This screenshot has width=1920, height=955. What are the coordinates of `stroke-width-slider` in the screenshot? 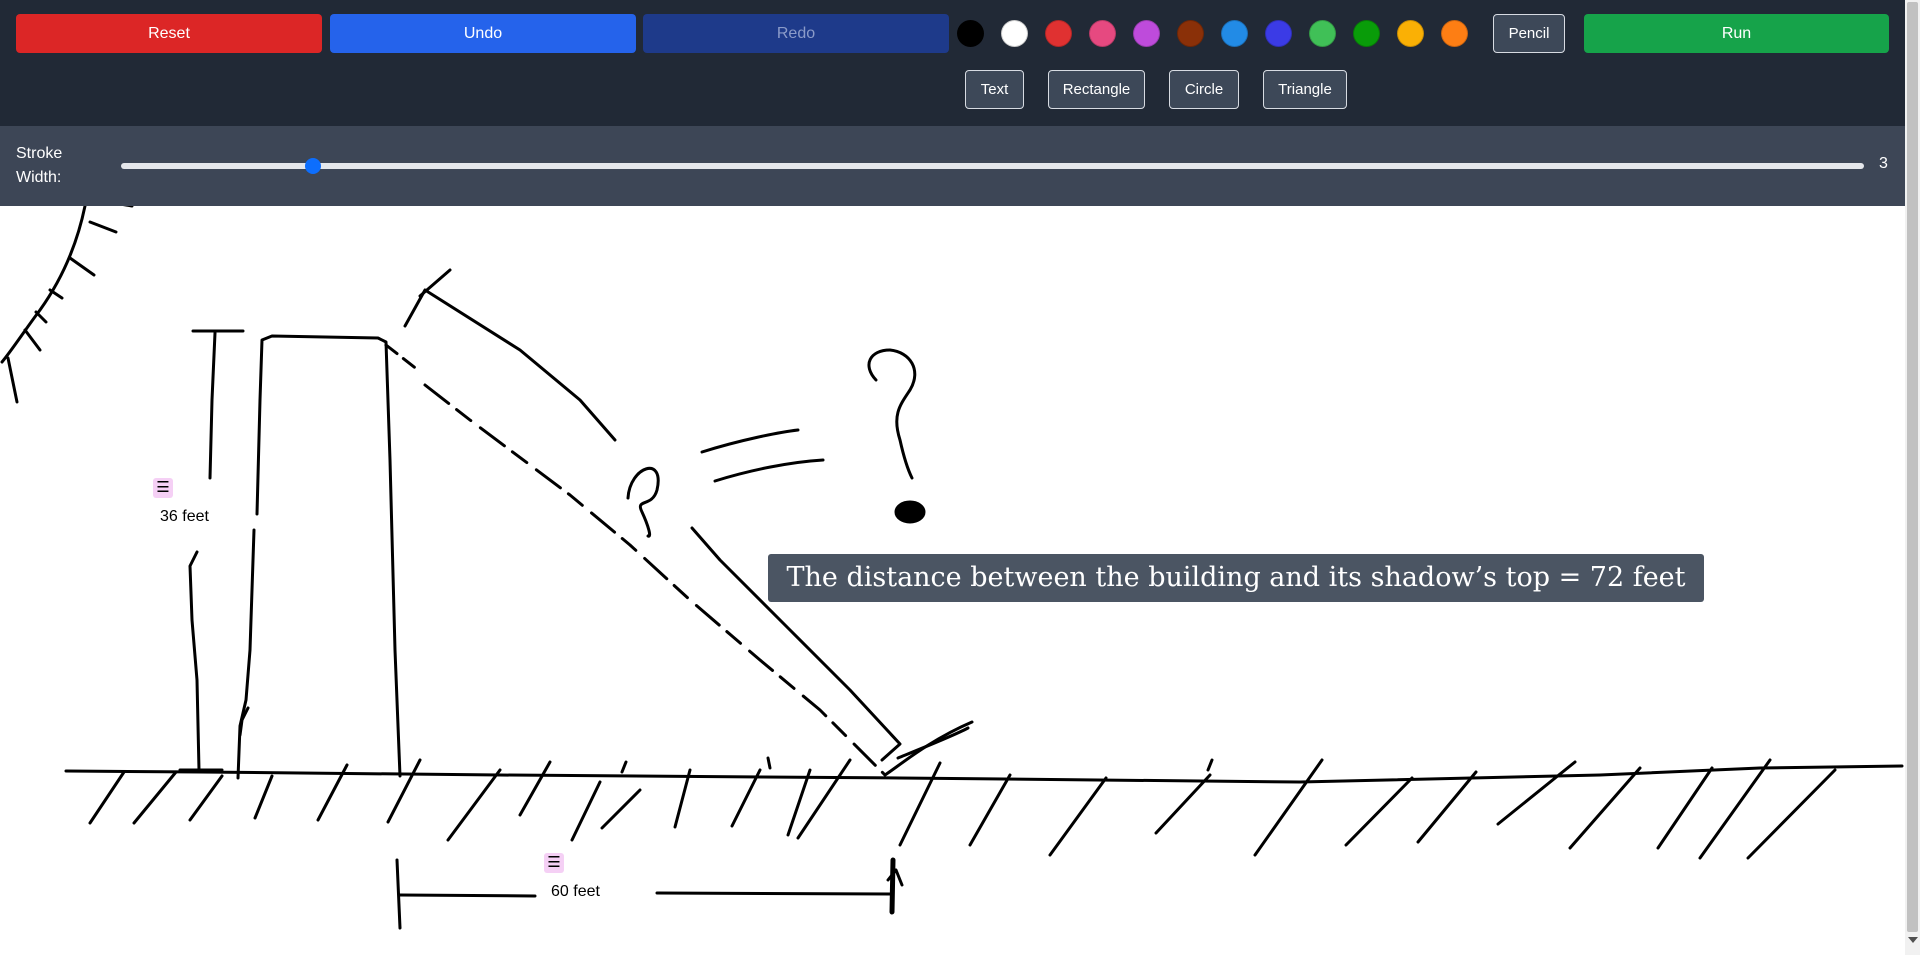 It's located at (992, 166).